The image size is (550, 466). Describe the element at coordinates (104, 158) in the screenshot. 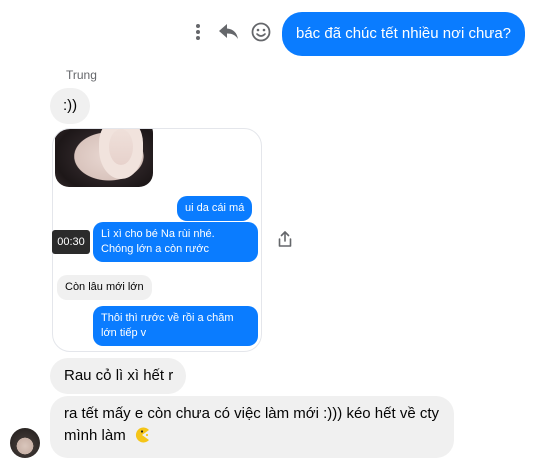

I see `shared-photo` at that location.